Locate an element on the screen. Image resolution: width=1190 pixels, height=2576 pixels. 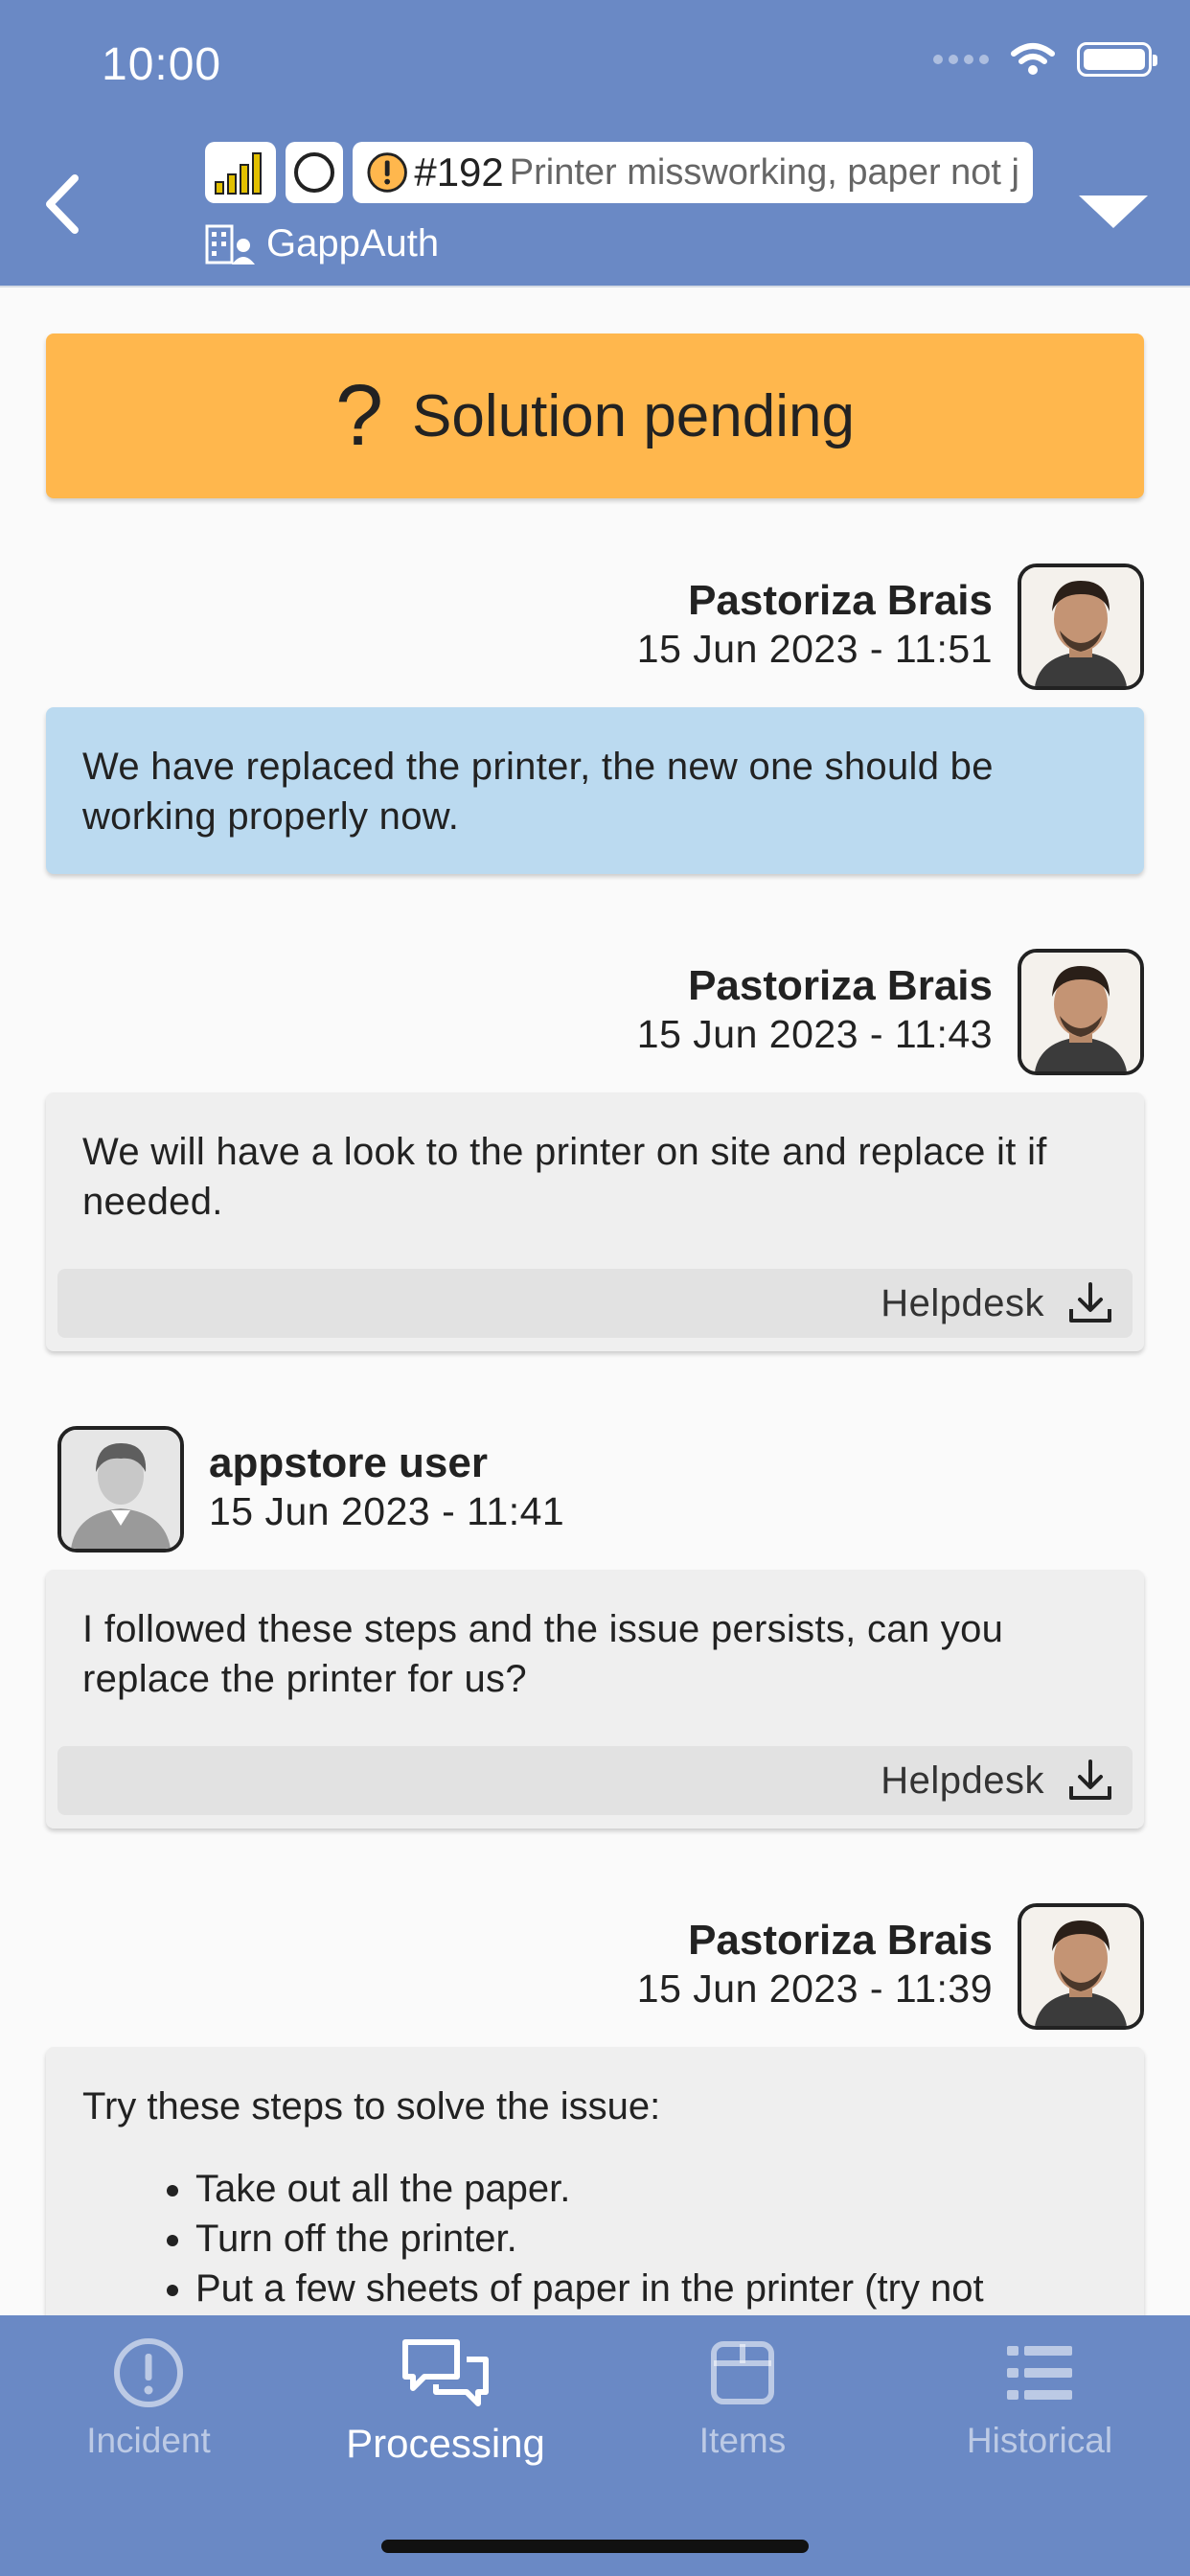
alert-circle-icon is located at coordinates (148, 2372).